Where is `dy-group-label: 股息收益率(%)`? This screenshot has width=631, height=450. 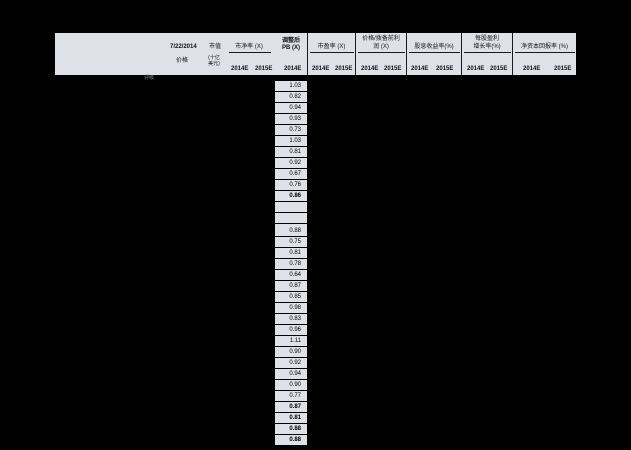 dy-group-label: 股息收益率(%) is located at coordinates (434, 47).